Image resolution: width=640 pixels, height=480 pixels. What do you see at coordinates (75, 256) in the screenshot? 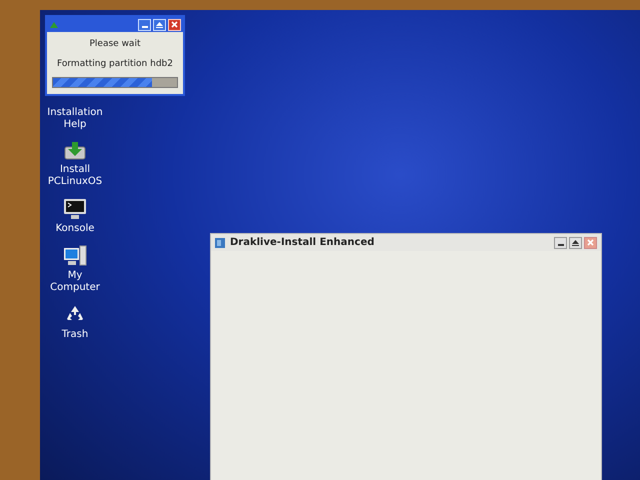
I see `computer-icon` at bounding box center [75, 256].